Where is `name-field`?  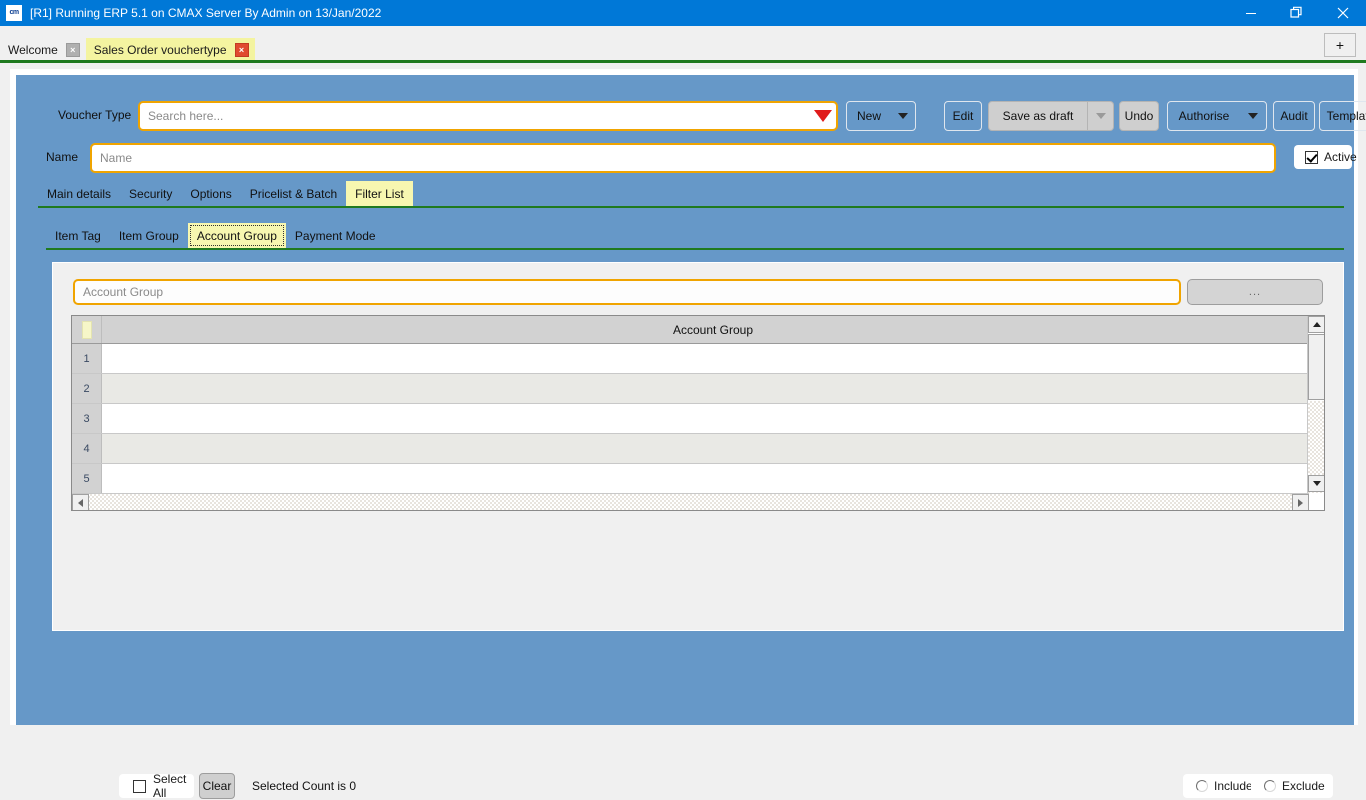
name-field is located at coordinates (683, 158).